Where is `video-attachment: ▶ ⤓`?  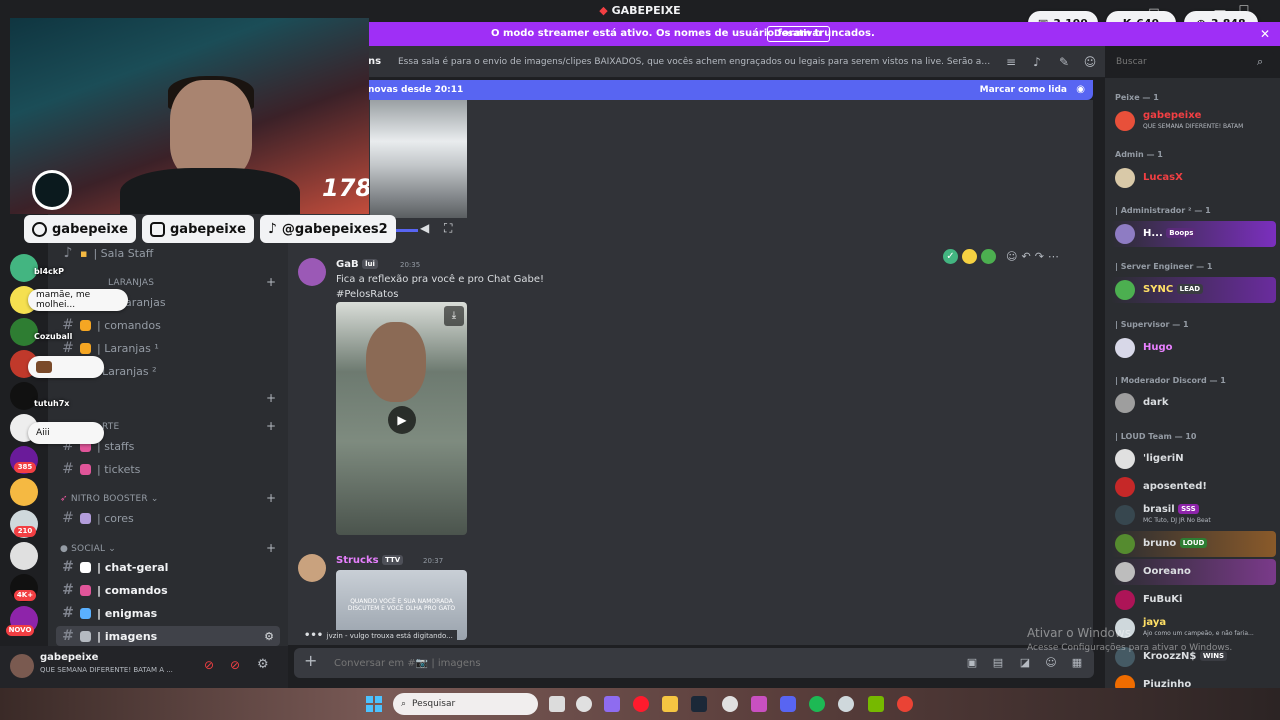
video-attachment: ▶ ⤓ is located at coordinates (401, 418).